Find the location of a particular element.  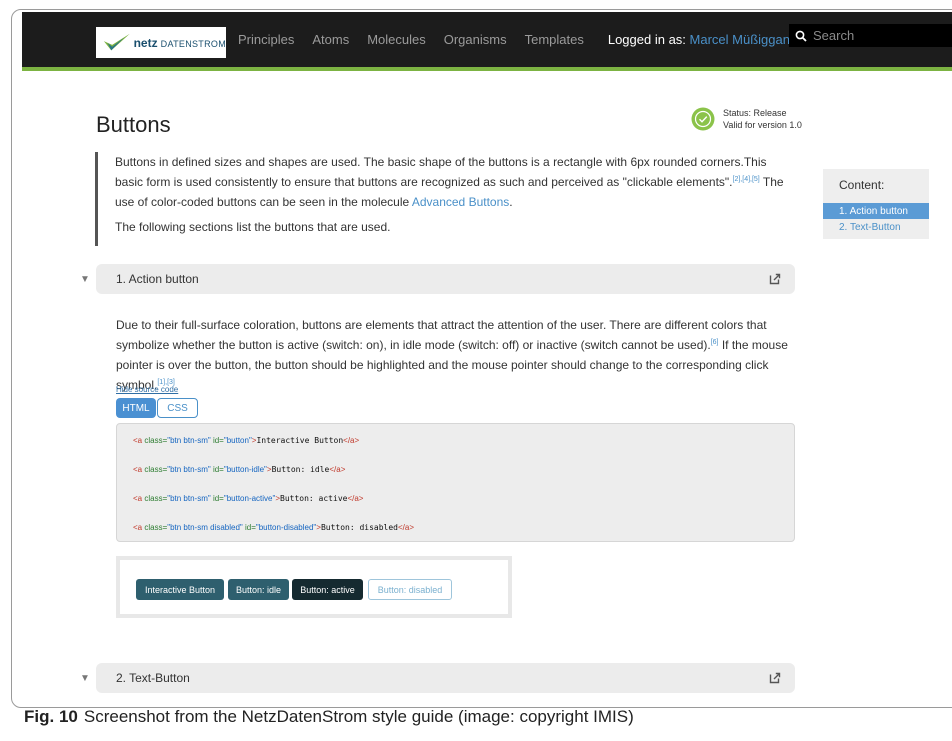

interactive-button: Interactive Button is located at coordinates (180, 589).